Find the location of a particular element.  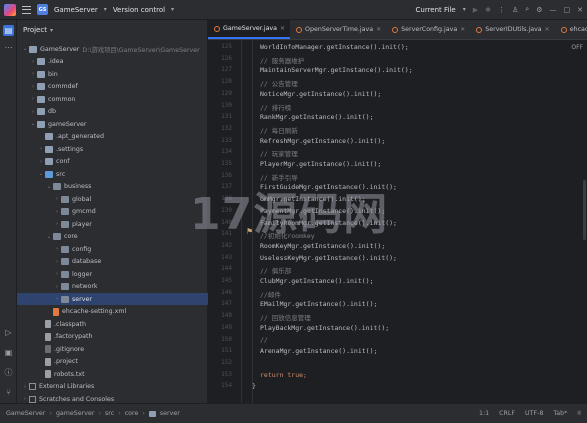

file-encoding: UTF-8 is located at coordinates (534, 413).